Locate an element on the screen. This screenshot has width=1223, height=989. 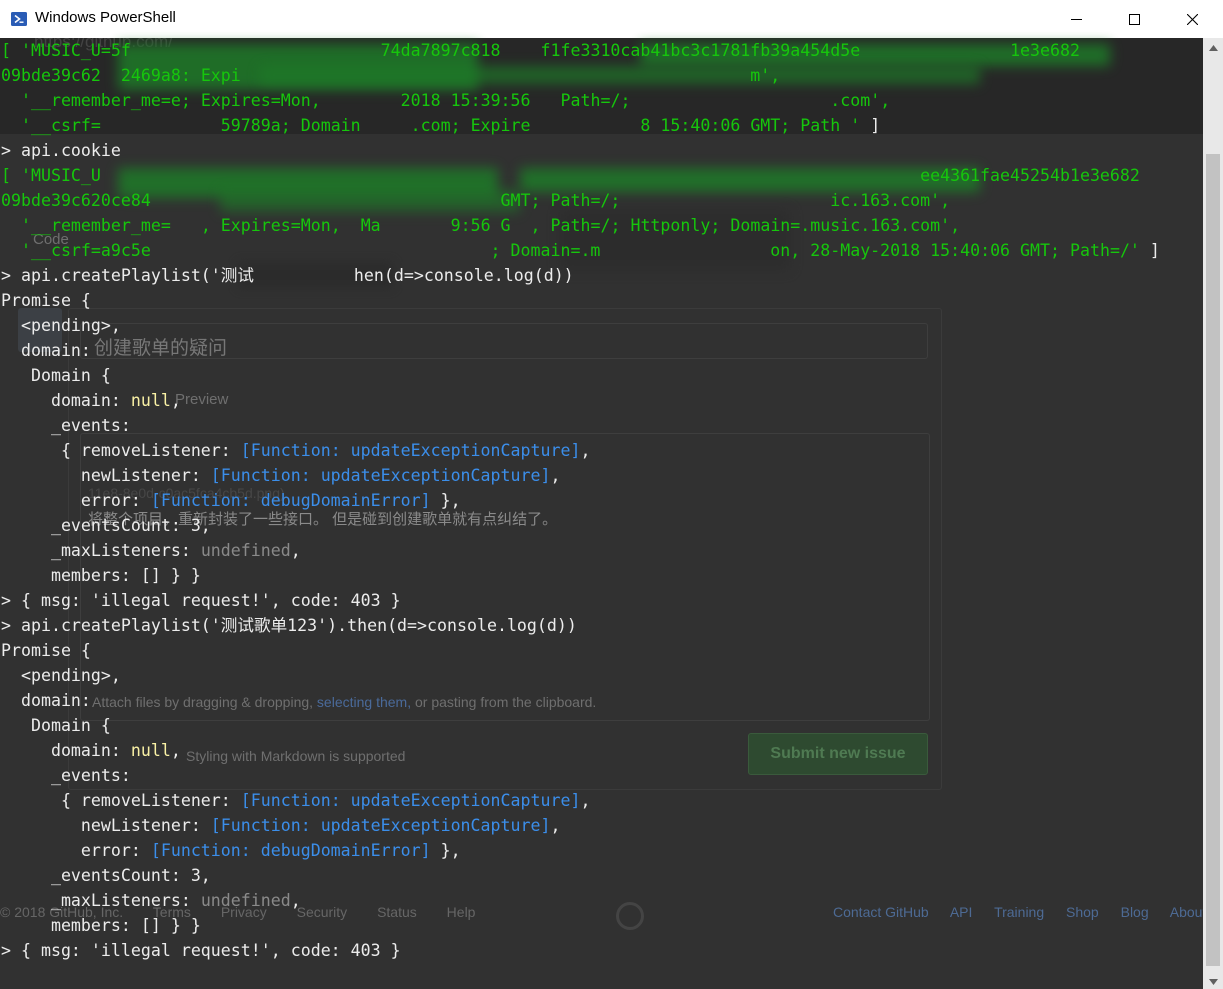
console-text-segment: 59789a; Domain is located at coordinates (290, 125).